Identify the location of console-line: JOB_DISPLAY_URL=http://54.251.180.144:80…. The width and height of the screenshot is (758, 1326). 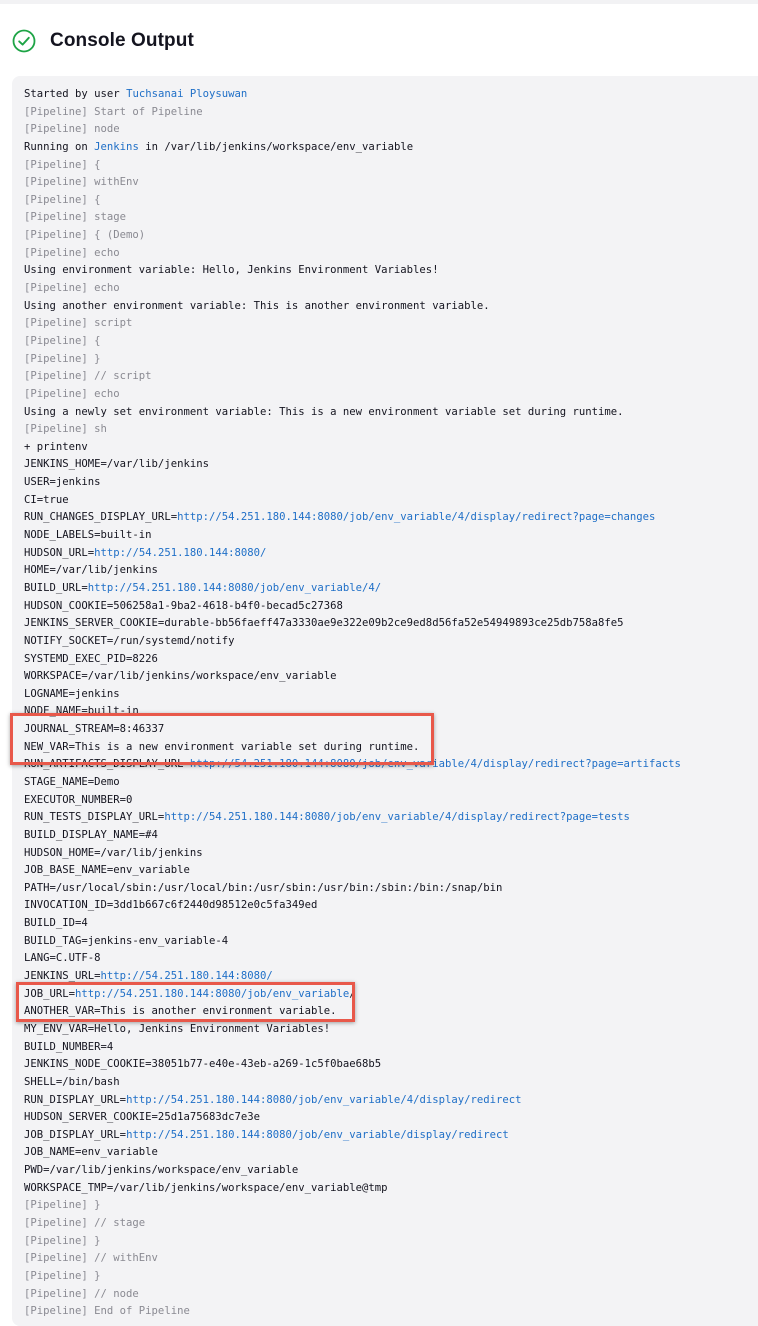
(352, 1136).